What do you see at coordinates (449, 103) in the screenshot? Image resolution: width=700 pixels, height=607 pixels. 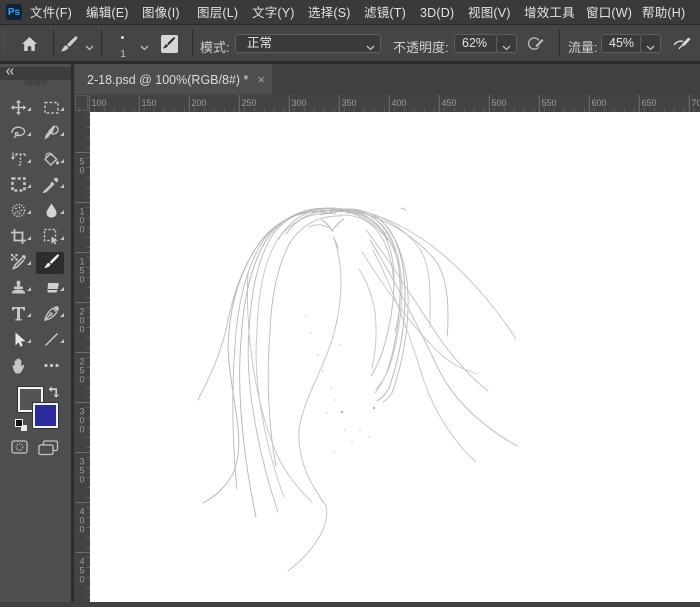 I see `svg-text: 450` at bounding box center [449, 103].